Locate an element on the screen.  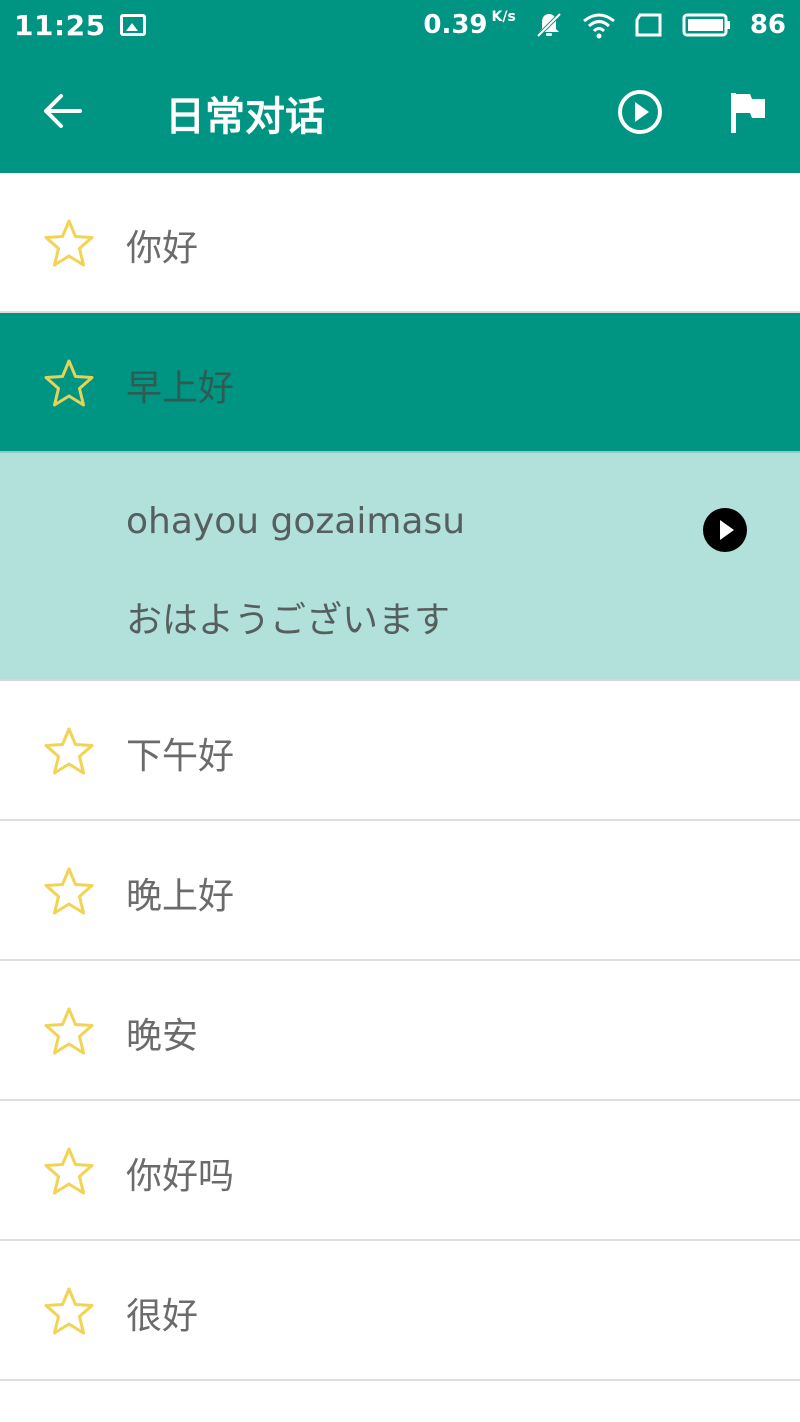
network-speed-value: 0.39 is located at coordinates (455, 25).